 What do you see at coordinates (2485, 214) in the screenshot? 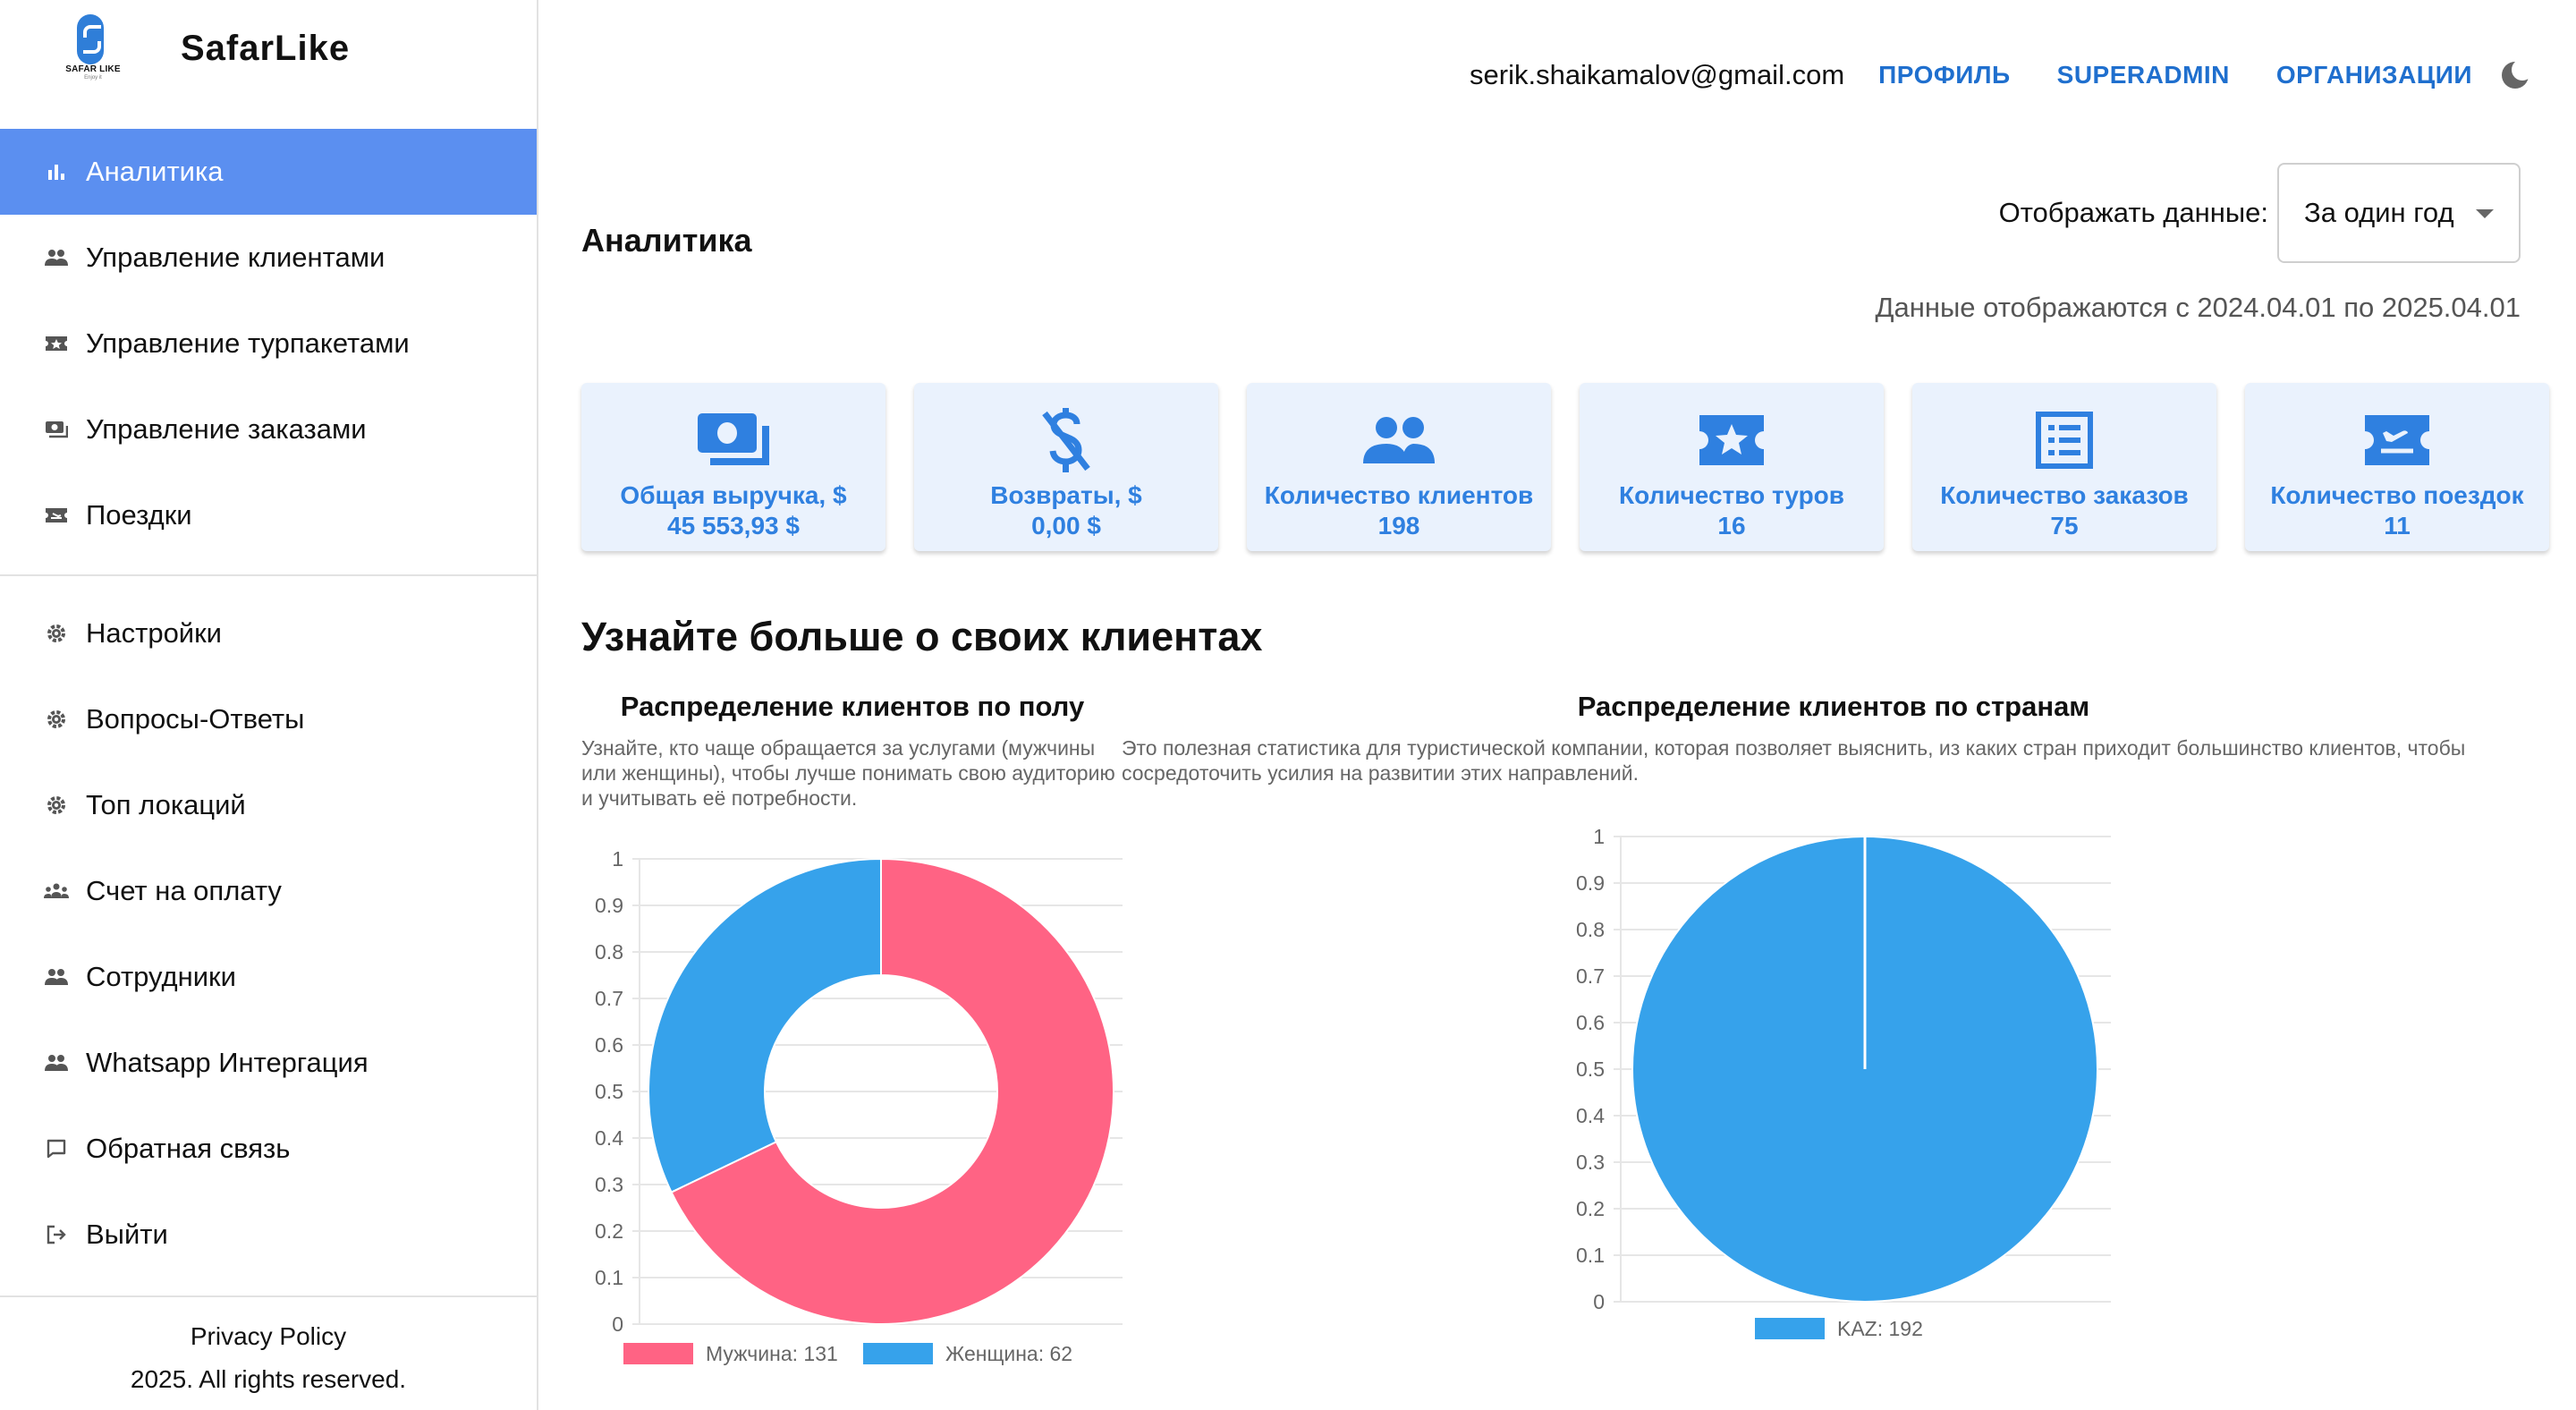
I see `caret-down-icon` at bounding box center [2485, 214].